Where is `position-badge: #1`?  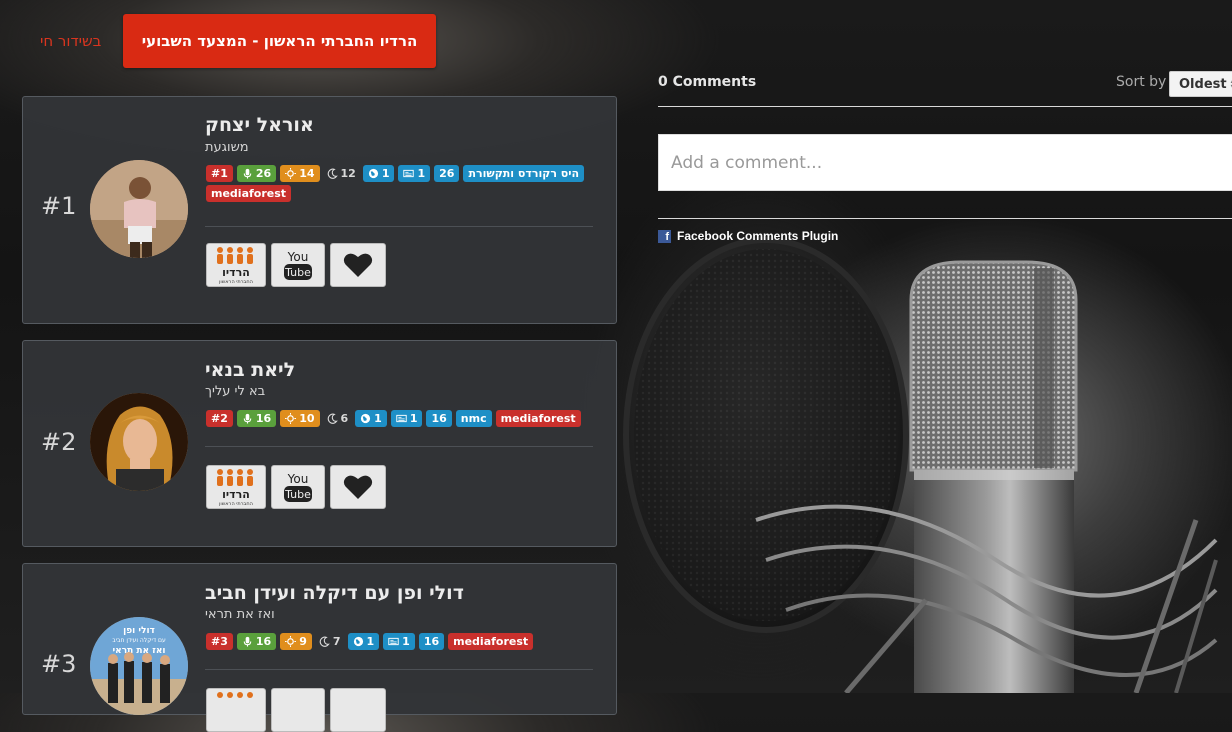
position-badge: #1 is located at coordinates (219, 173).